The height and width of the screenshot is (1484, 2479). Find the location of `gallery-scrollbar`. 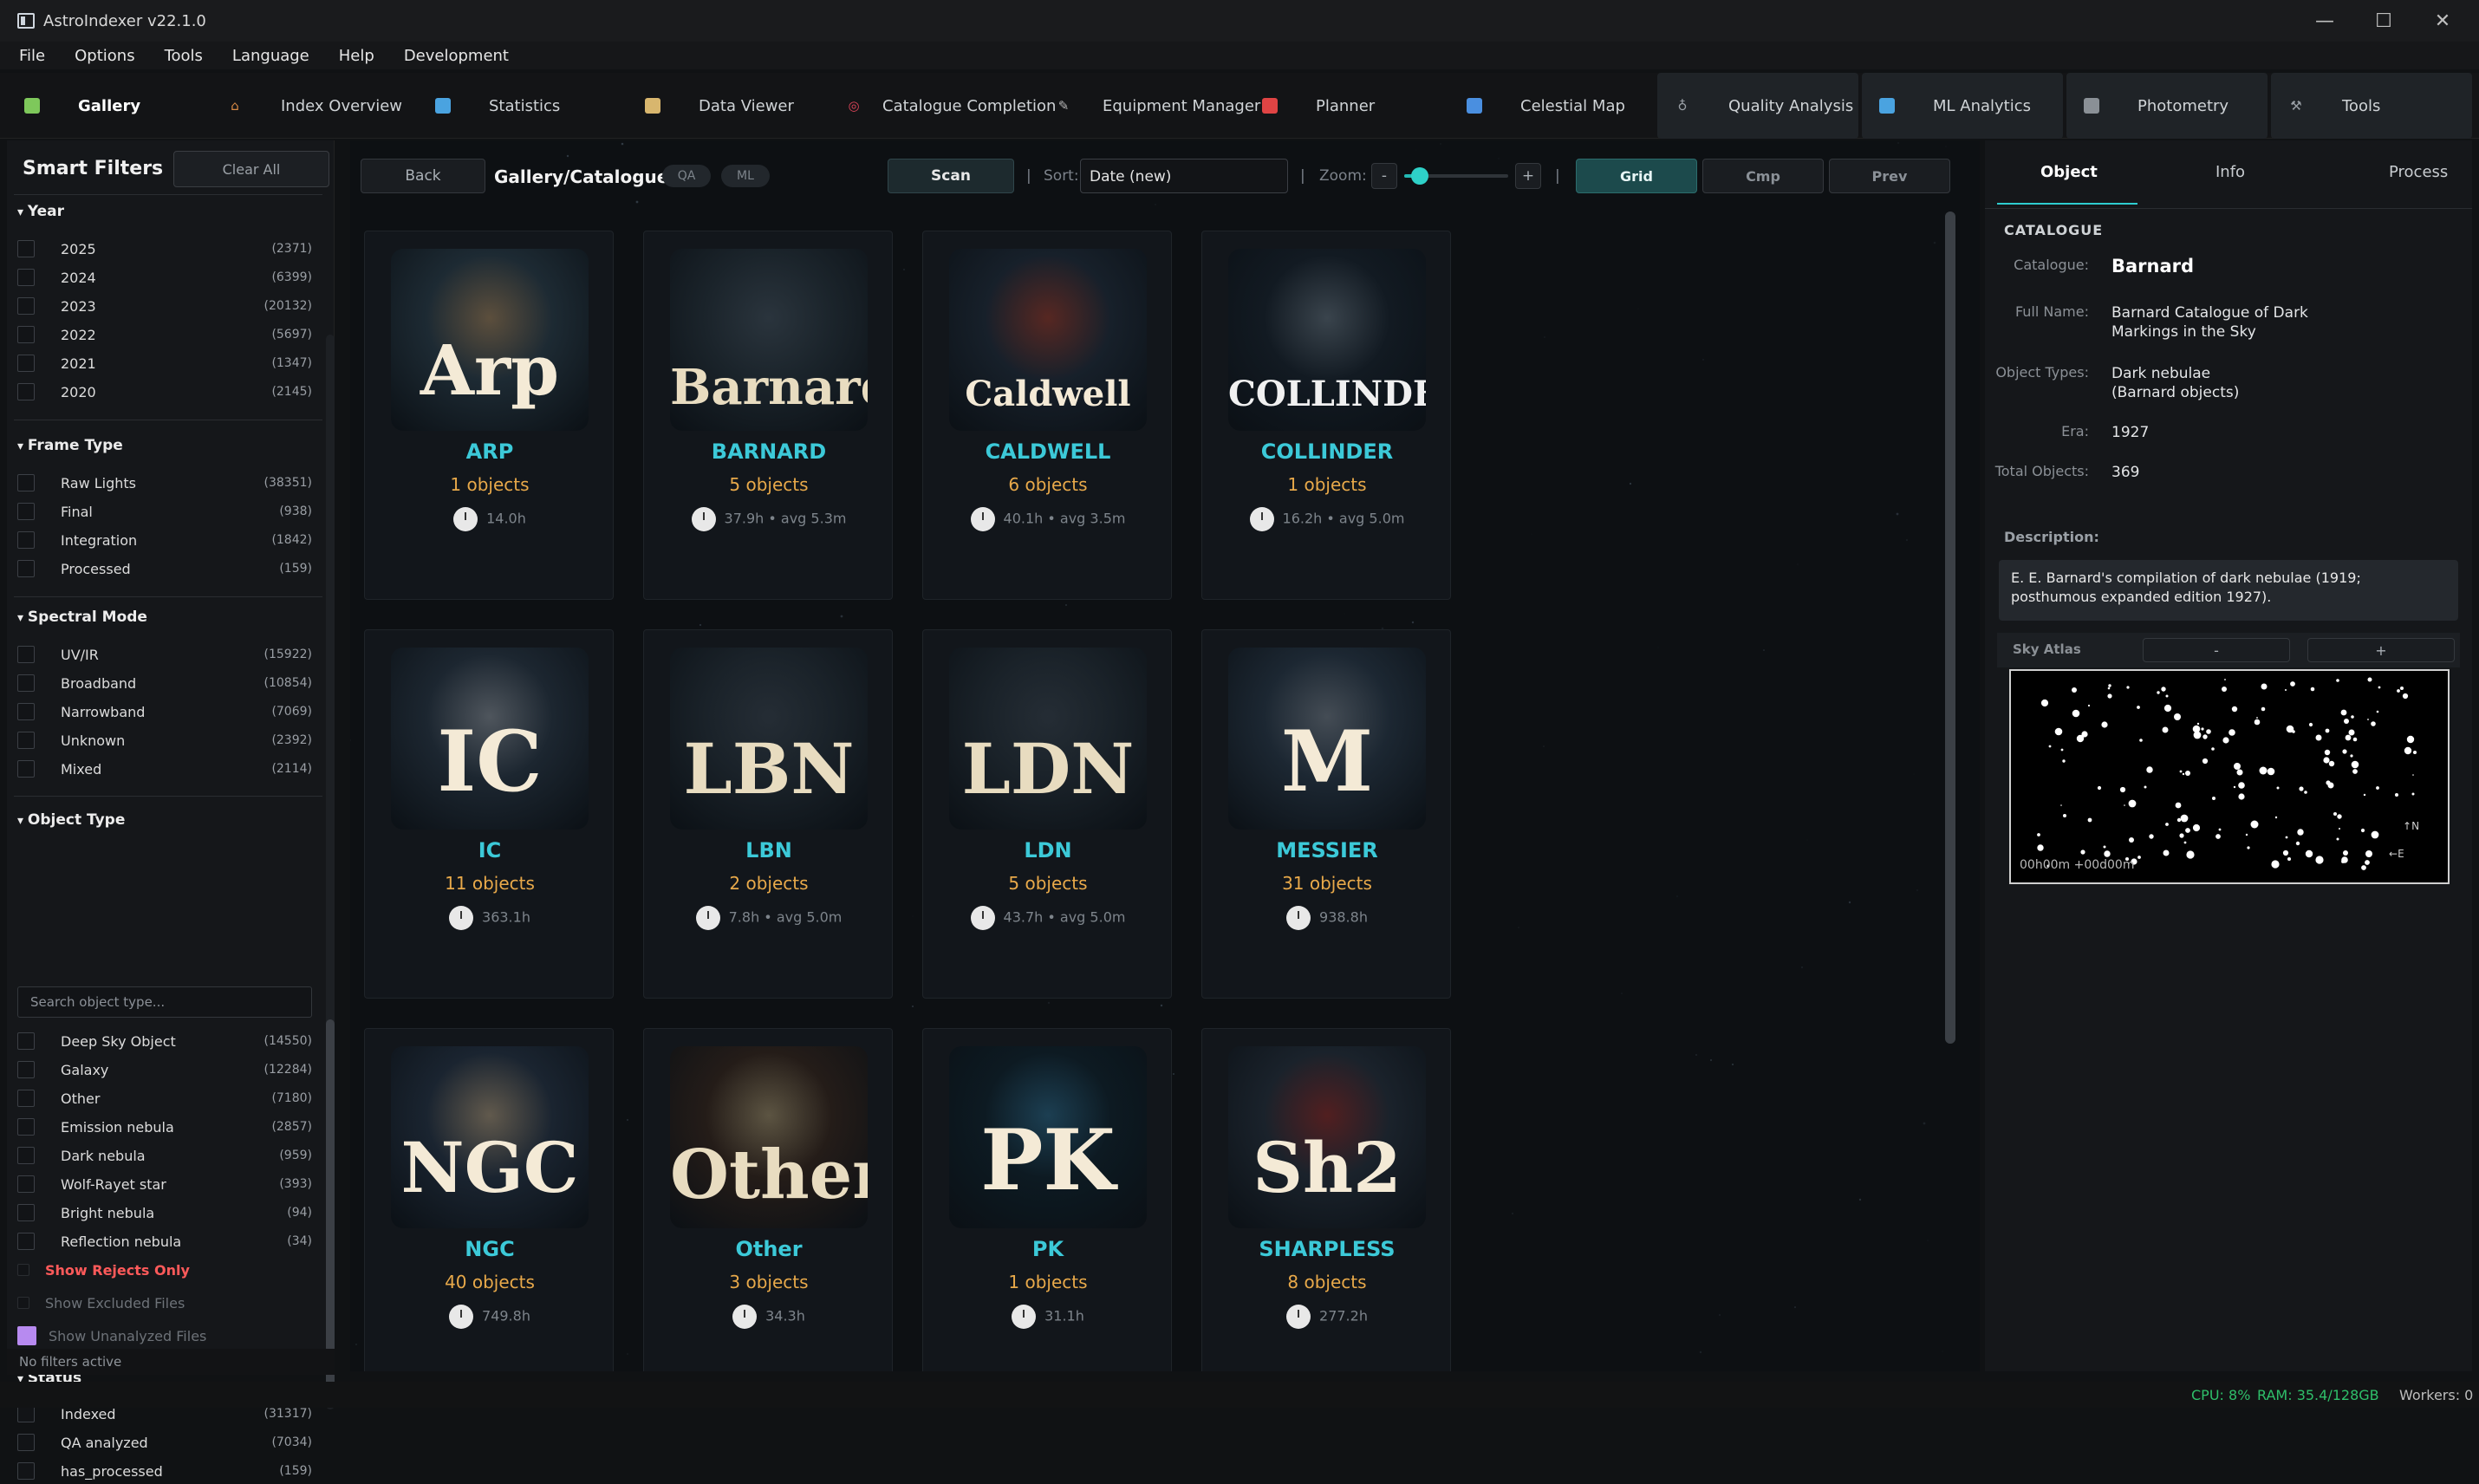

gallery-scrollbar is located at coordinates (1950, 628).